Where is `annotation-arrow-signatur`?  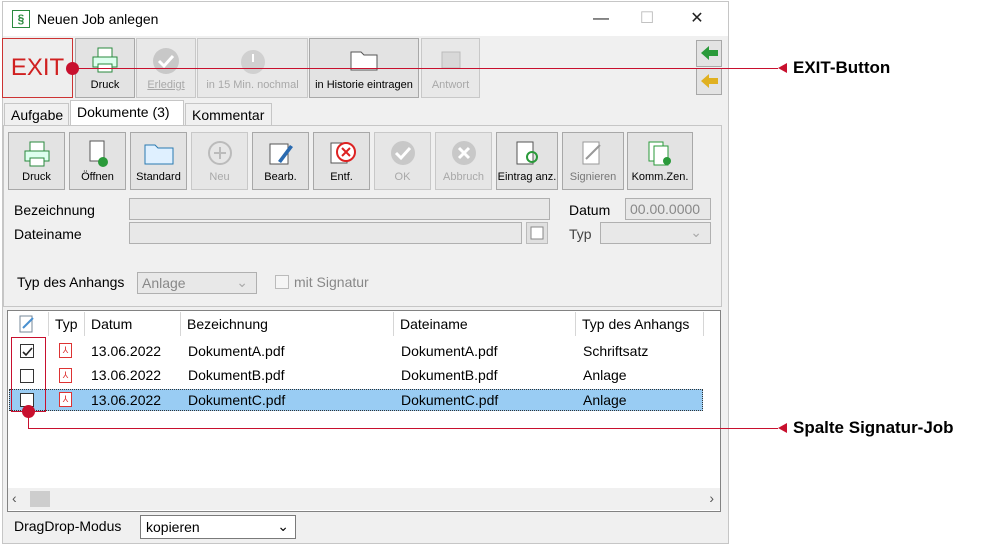
annotation-arrow-signatur is located at coordinates (782, 428).